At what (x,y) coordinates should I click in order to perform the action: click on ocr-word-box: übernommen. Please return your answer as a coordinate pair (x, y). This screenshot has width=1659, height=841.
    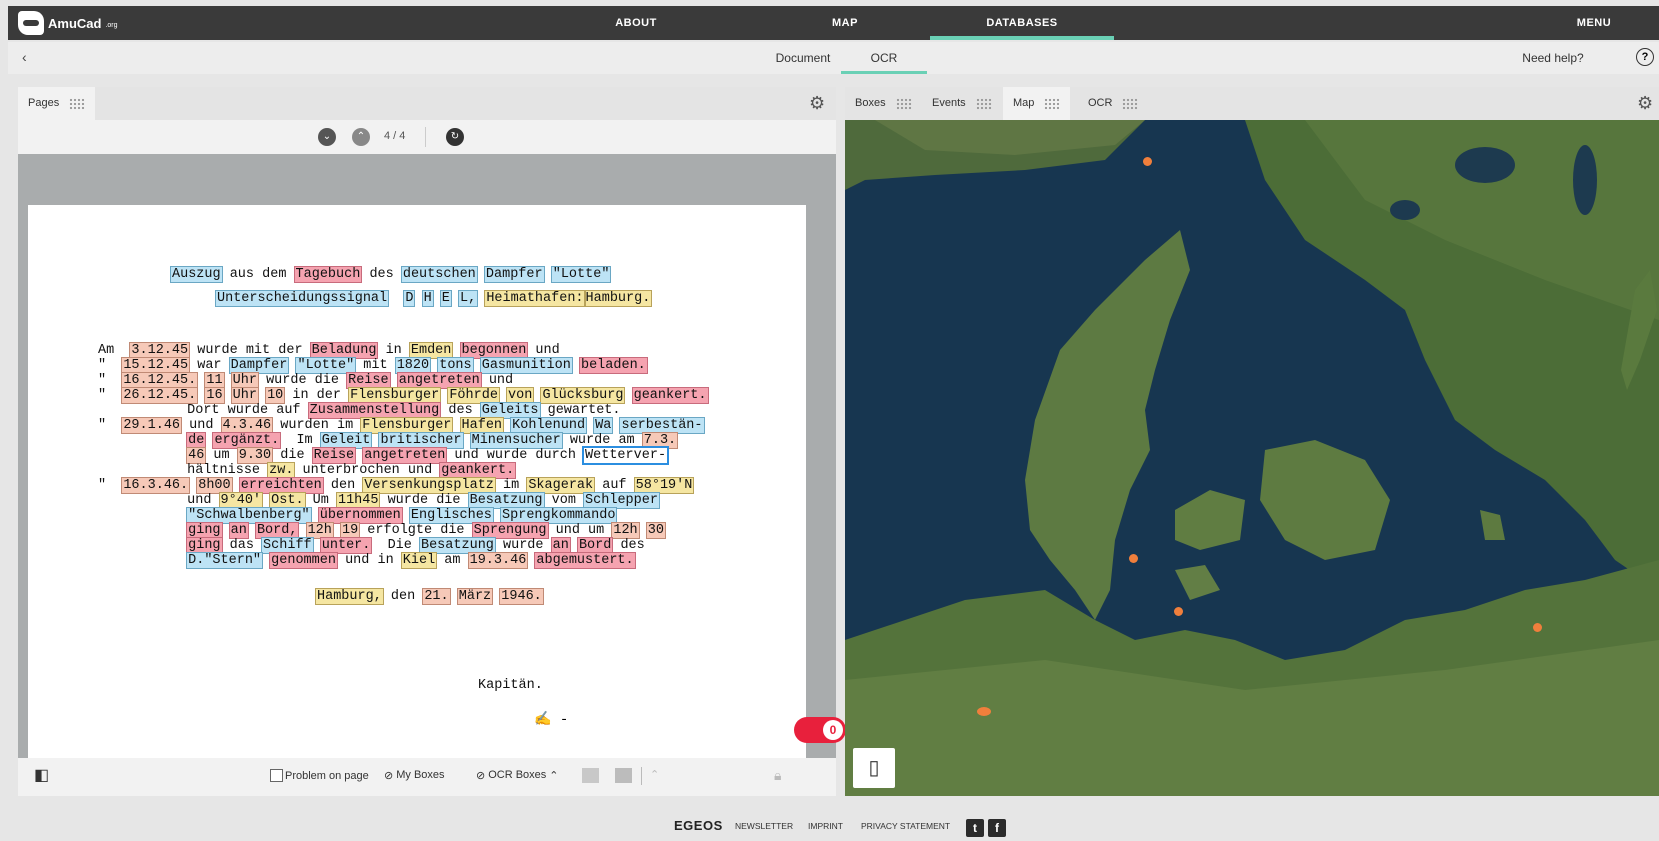
    Looking at the image, I should click on (360, 515).